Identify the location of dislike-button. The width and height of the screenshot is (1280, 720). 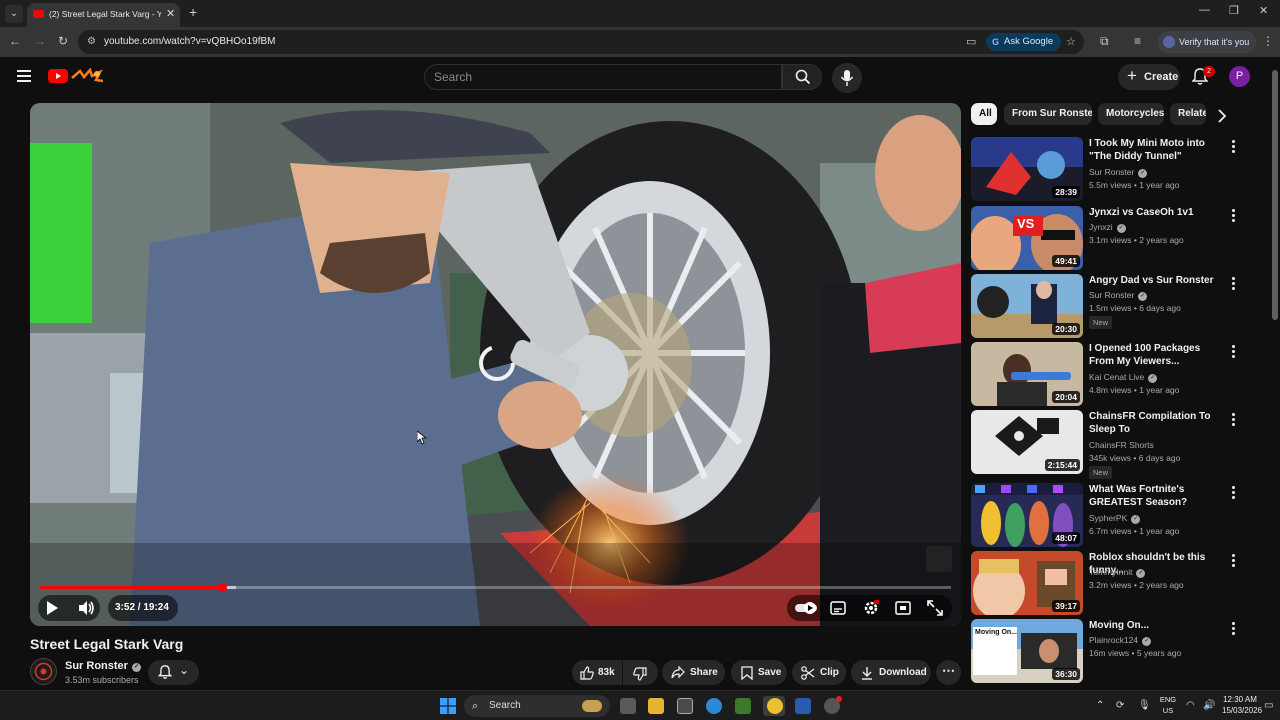
(640, 672).